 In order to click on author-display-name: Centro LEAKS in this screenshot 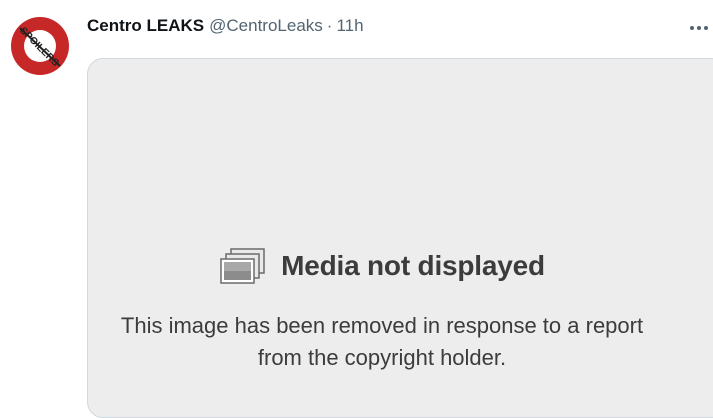, I will do `click(145, 26)`.